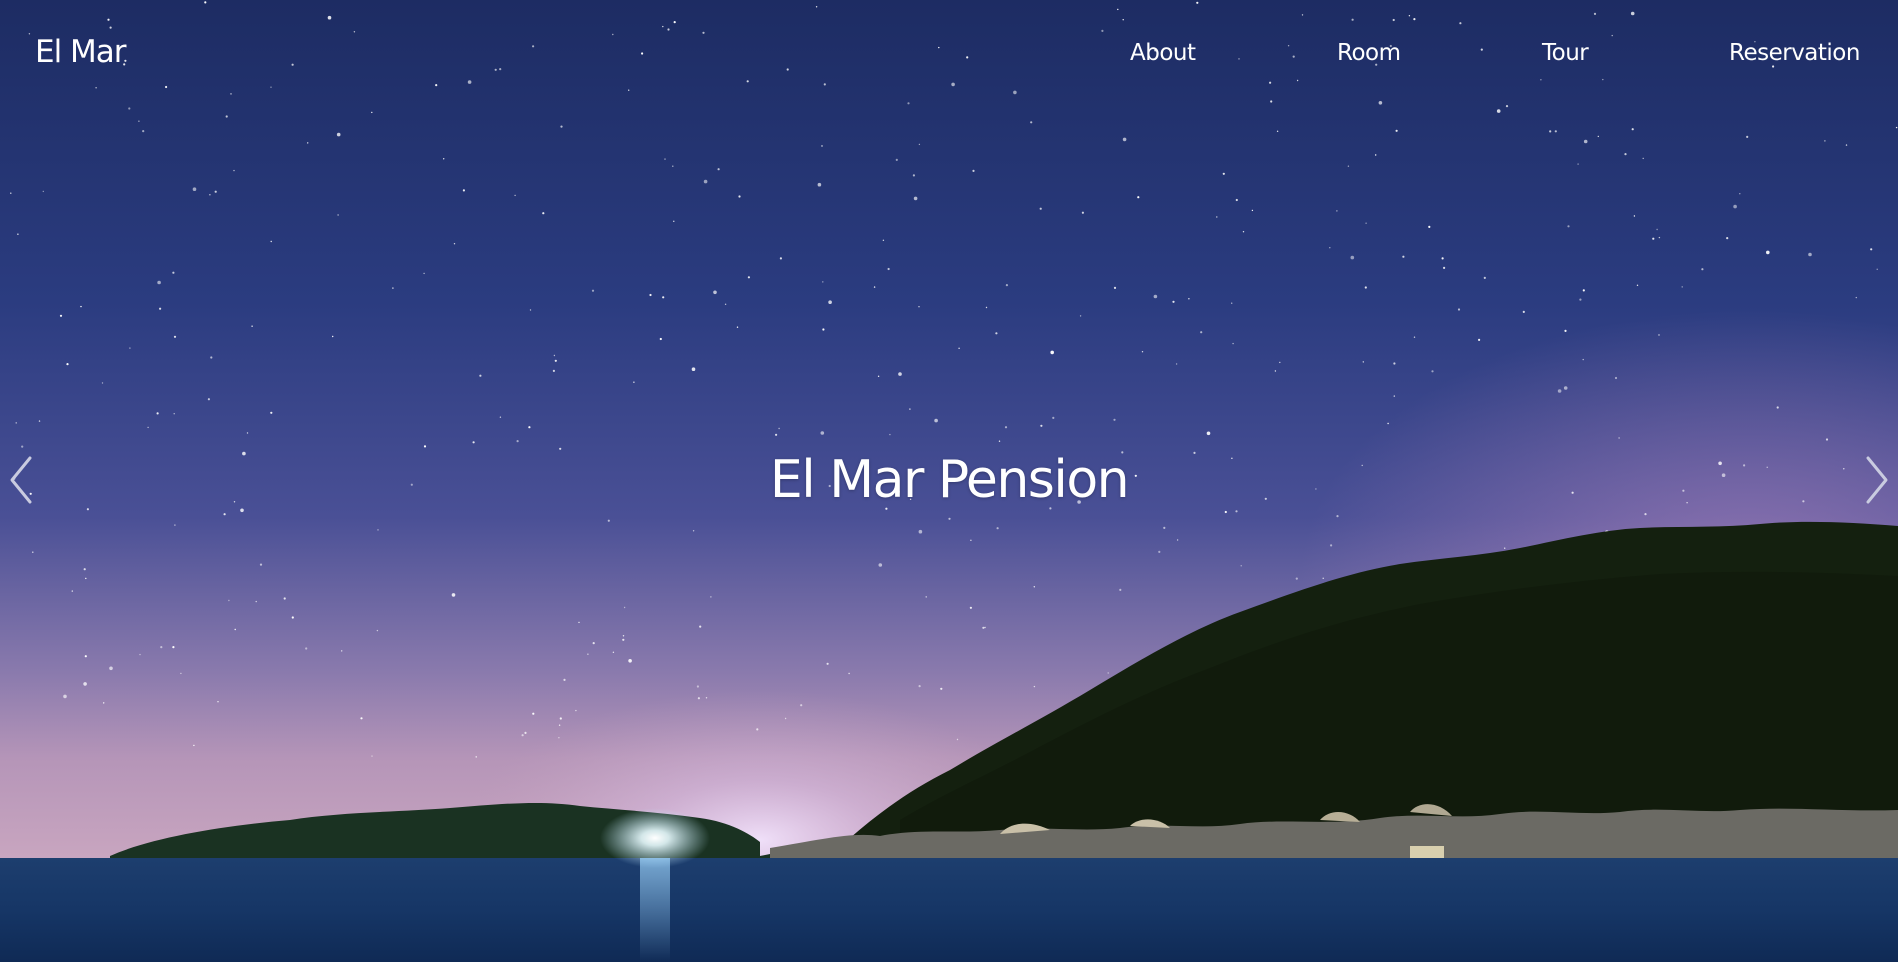  I want to click on carousel-prev-button, so click(22, 480).